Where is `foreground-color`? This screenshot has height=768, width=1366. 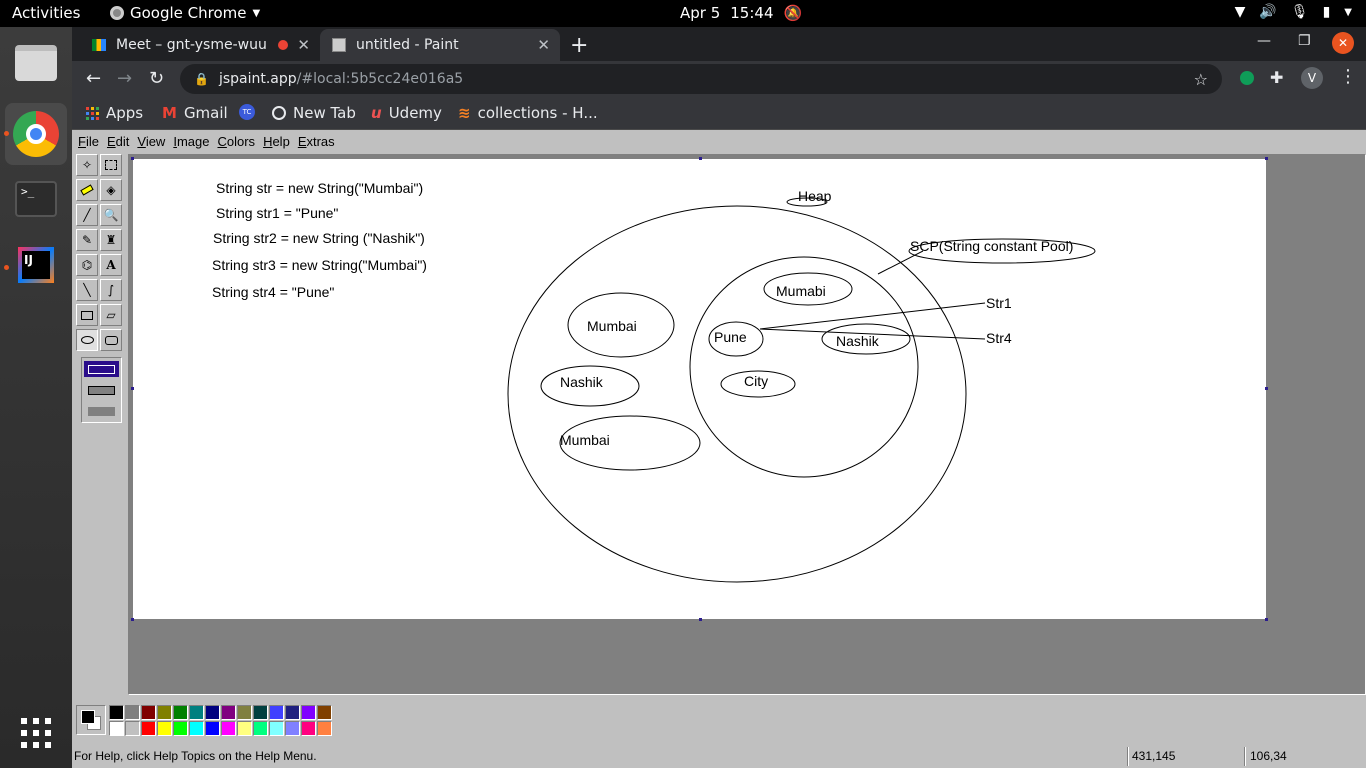
foreground-color is located at coordinates (88, 717).